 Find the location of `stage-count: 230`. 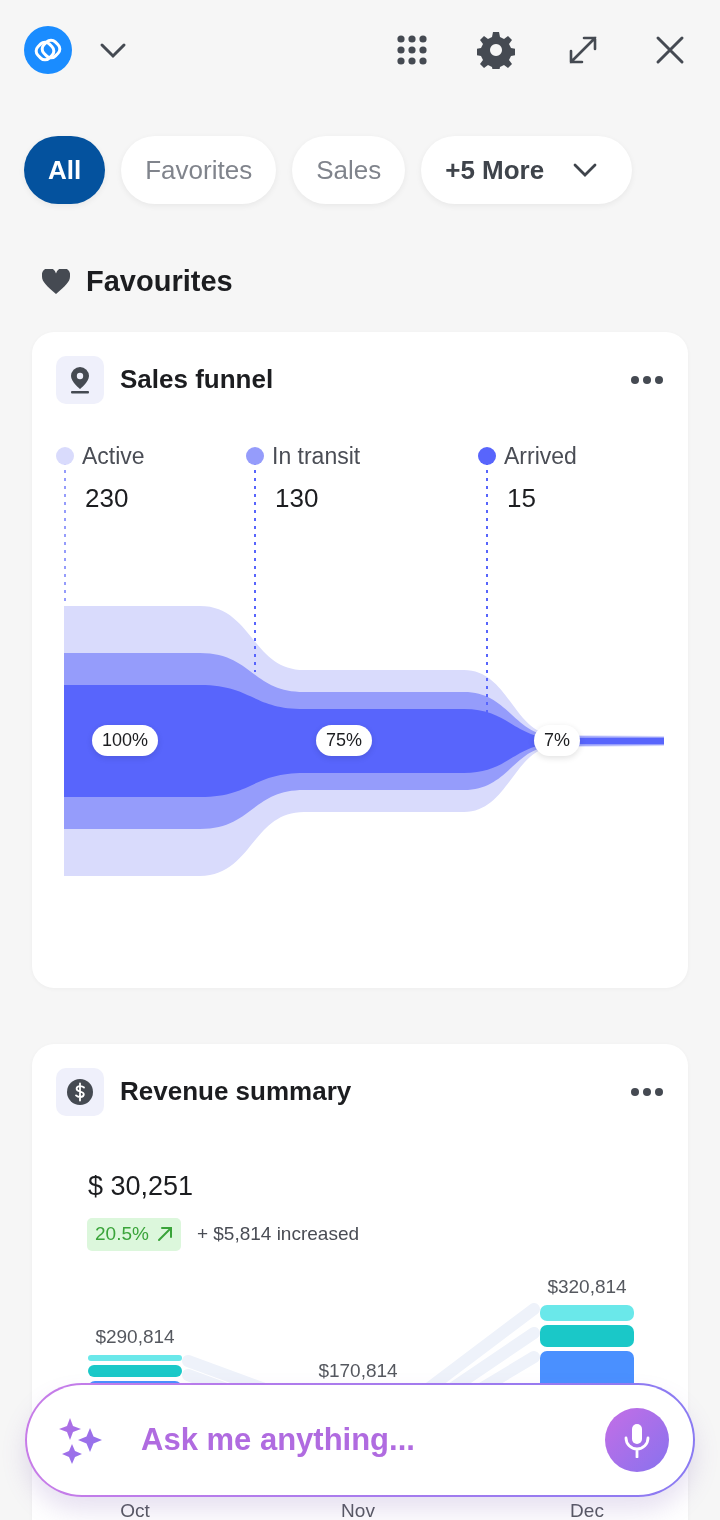

stage-count: 230 is located at coordinates (107, 497).